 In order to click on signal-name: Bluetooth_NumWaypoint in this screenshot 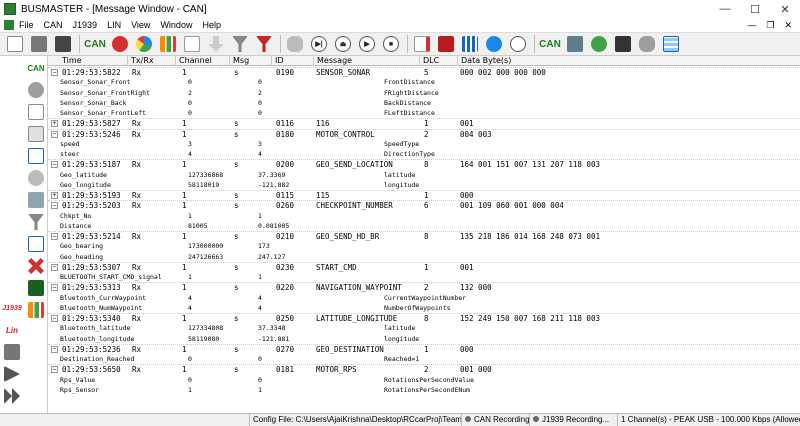, I will do `click(101, 307)`.